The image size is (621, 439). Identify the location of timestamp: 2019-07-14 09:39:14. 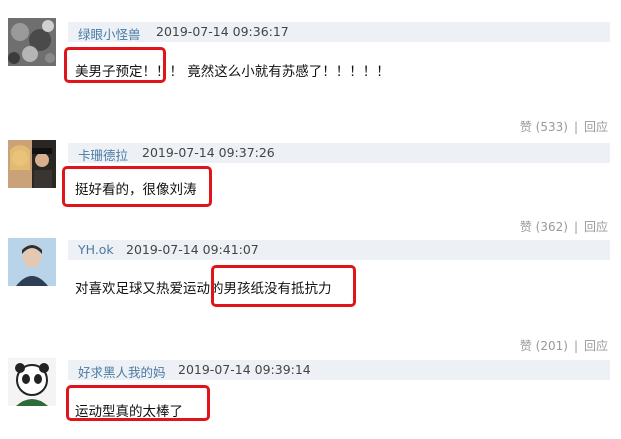
(244, 369).